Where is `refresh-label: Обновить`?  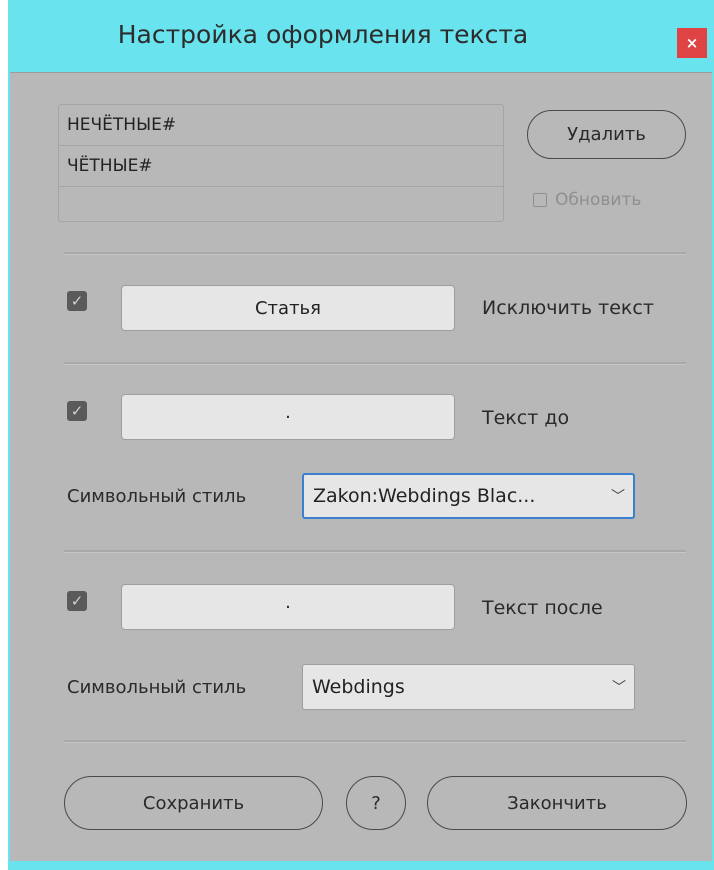
refresh-label: Обновить is located at coordinates (598, 200).